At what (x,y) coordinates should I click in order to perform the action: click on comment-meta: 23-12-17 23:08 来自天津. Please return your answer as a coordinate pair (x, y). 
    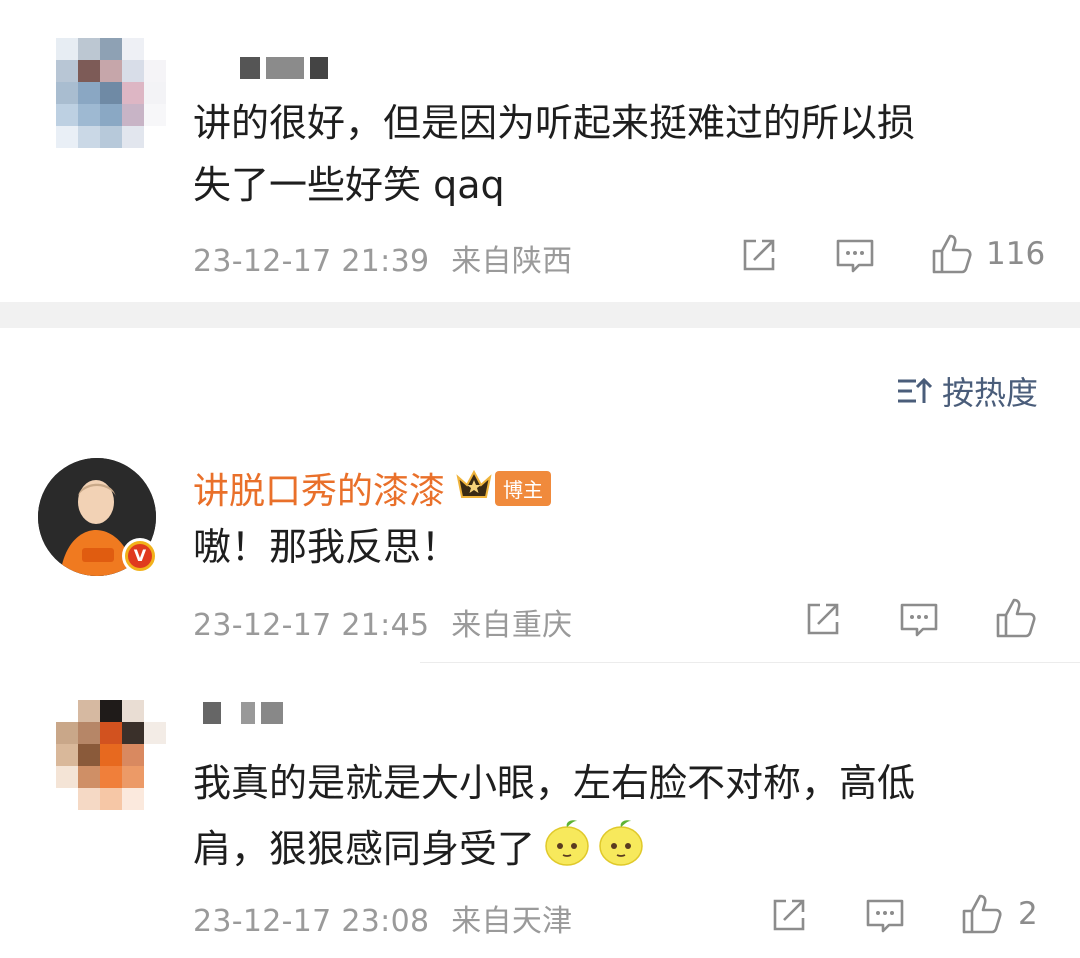
    Looking at the image, I should click on (382, 918).